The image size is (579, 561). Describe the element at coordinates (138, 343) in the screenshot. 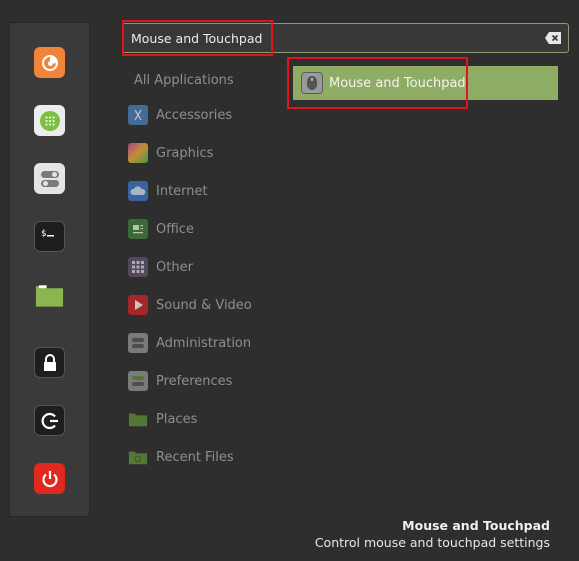

I see `toggle-icon` at that location.